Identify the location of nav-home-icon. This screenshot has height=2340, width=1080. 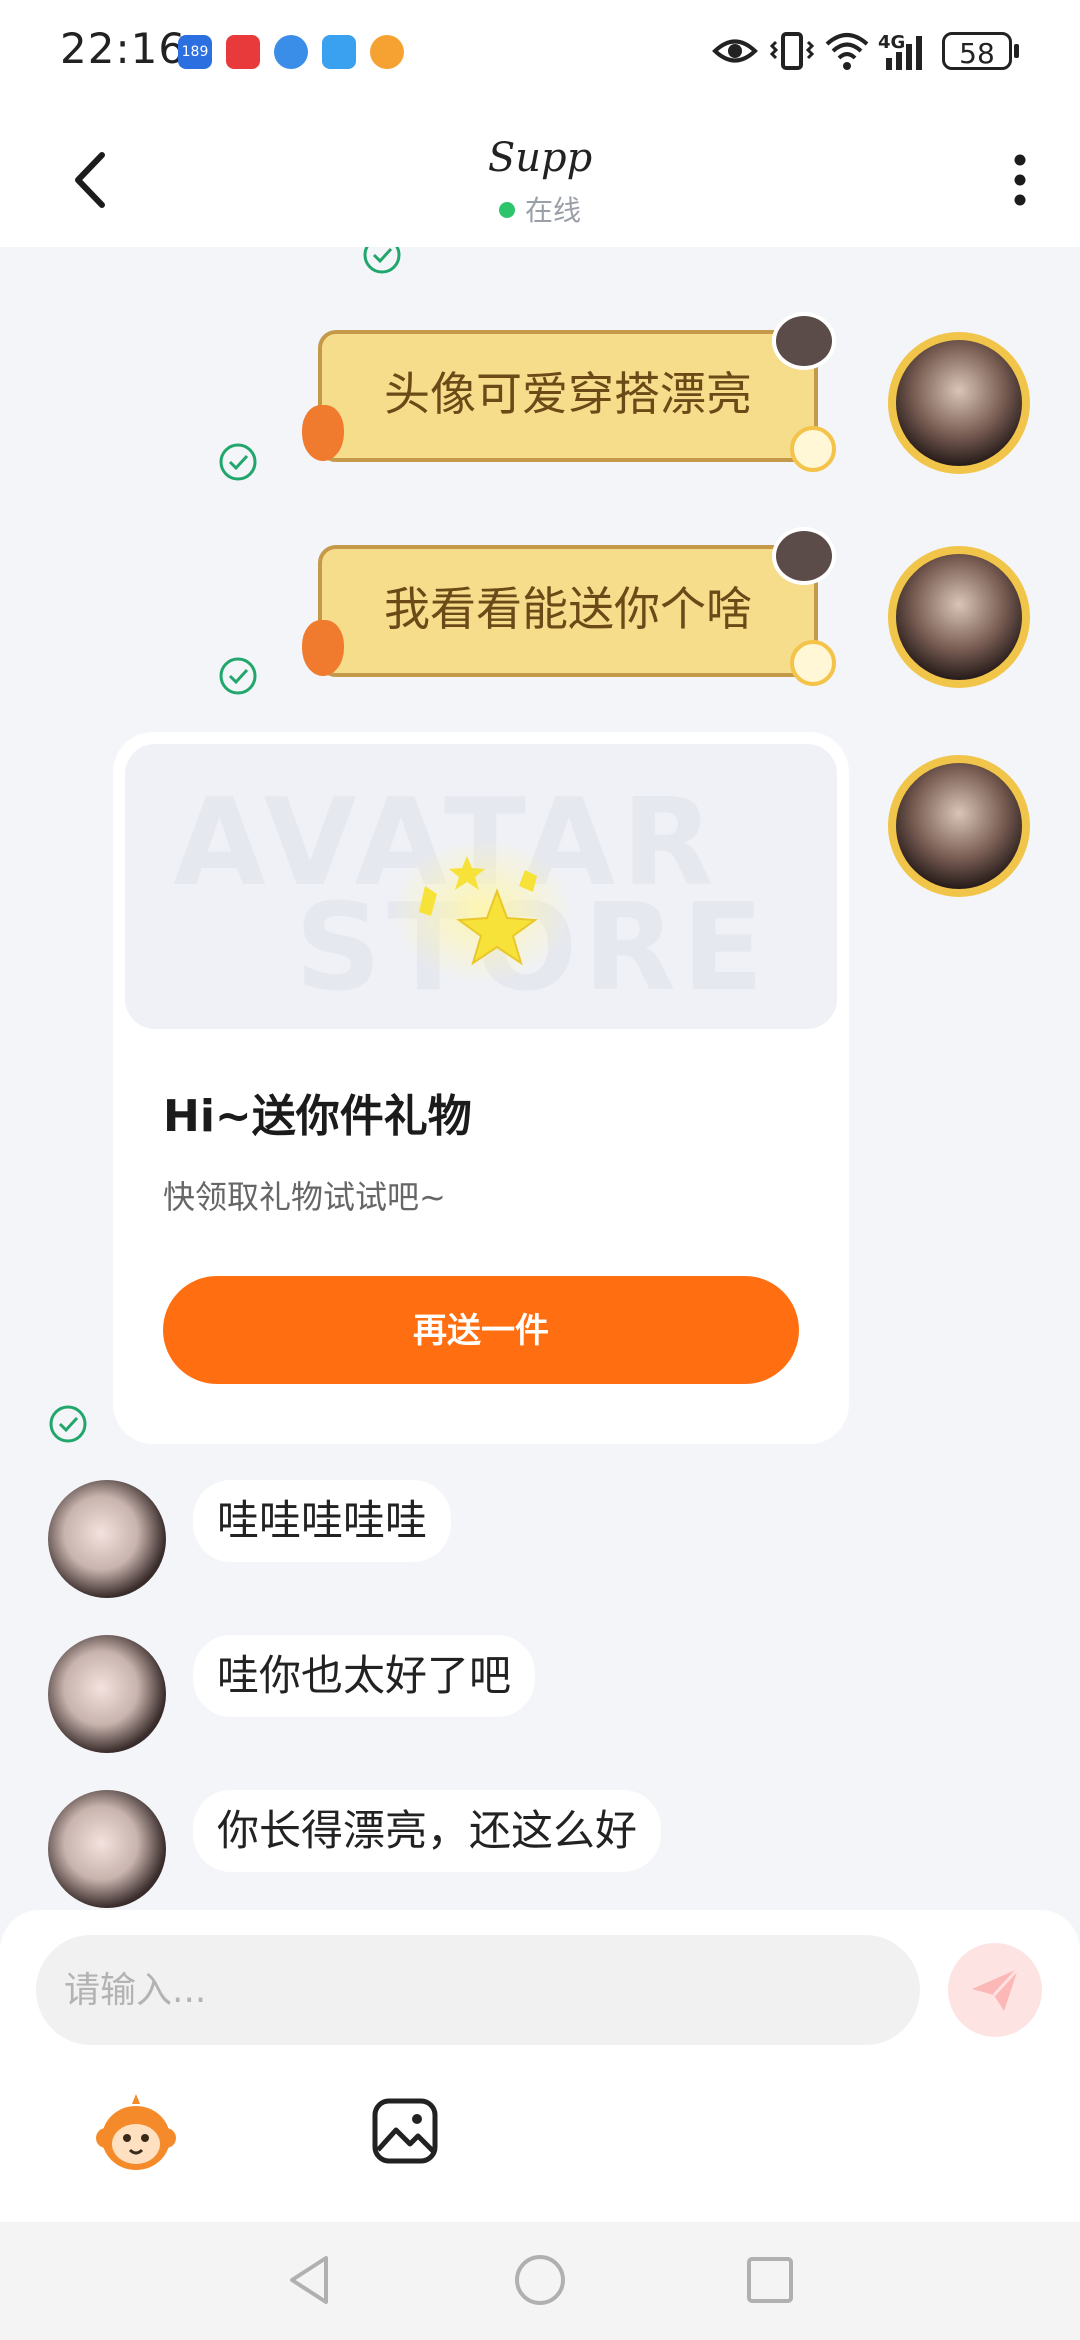
(540, 2280).